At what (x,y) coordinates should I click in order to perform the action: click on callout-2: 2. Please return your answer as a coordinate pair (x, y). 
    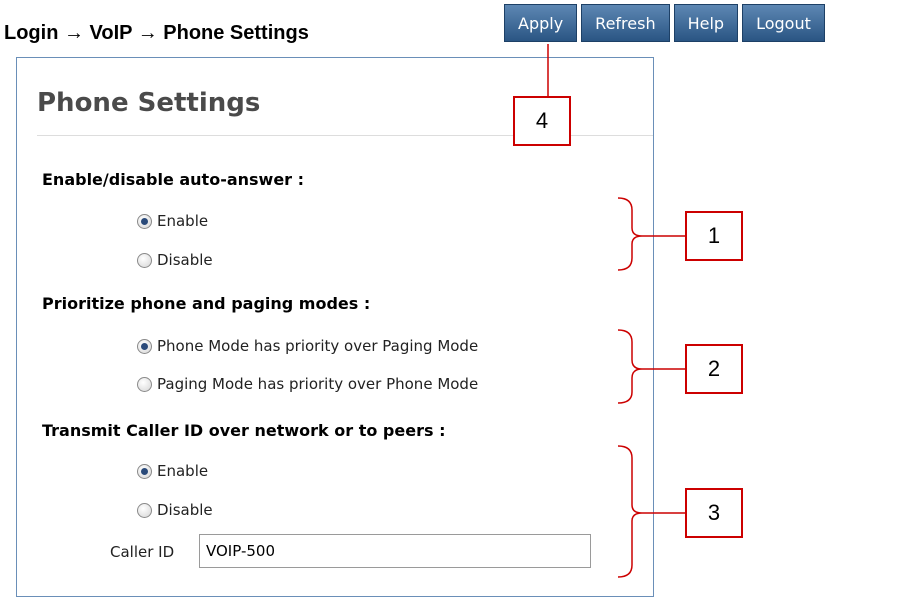
    Looking at the image, I should click on (714, 369).